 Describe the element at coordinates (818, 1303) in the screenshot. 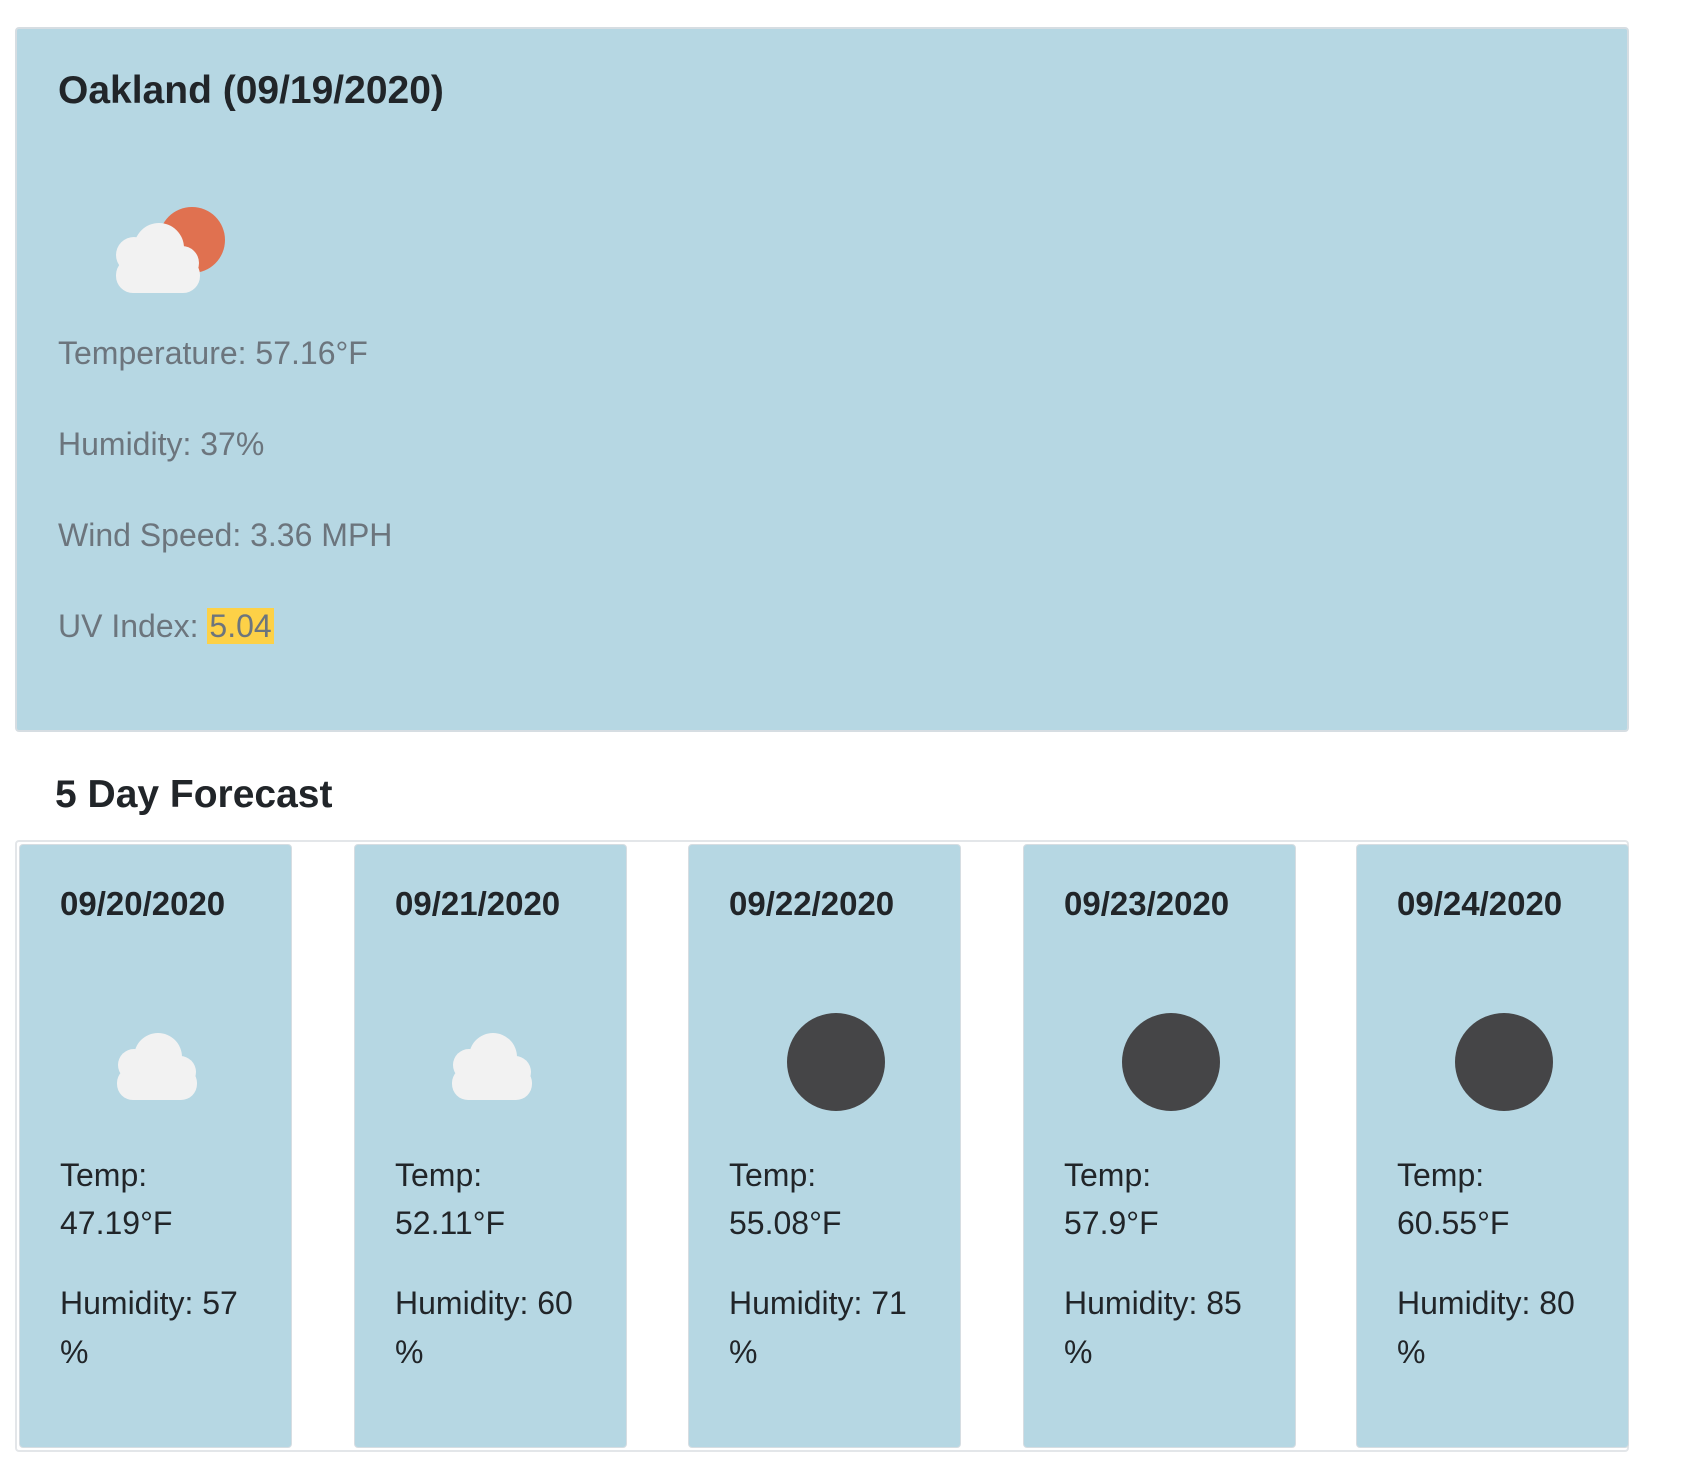

I see `forecast-humidity-label: Humidity: 71` at that location.